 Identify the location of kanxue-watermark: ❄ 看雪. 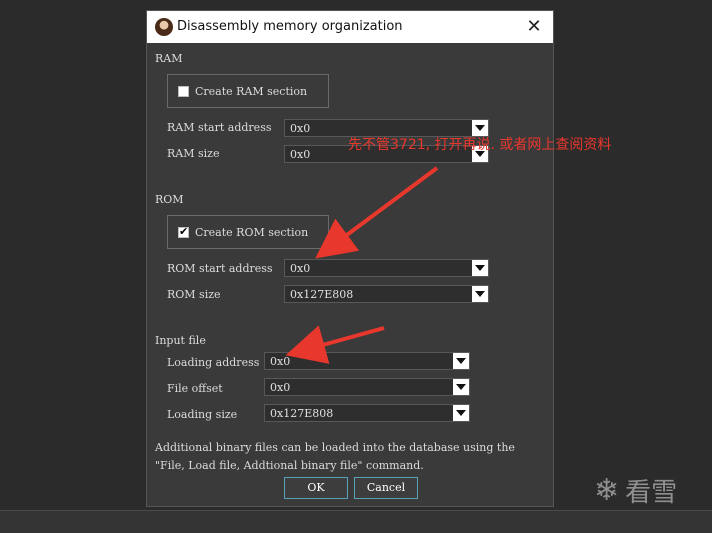
(635, 490).